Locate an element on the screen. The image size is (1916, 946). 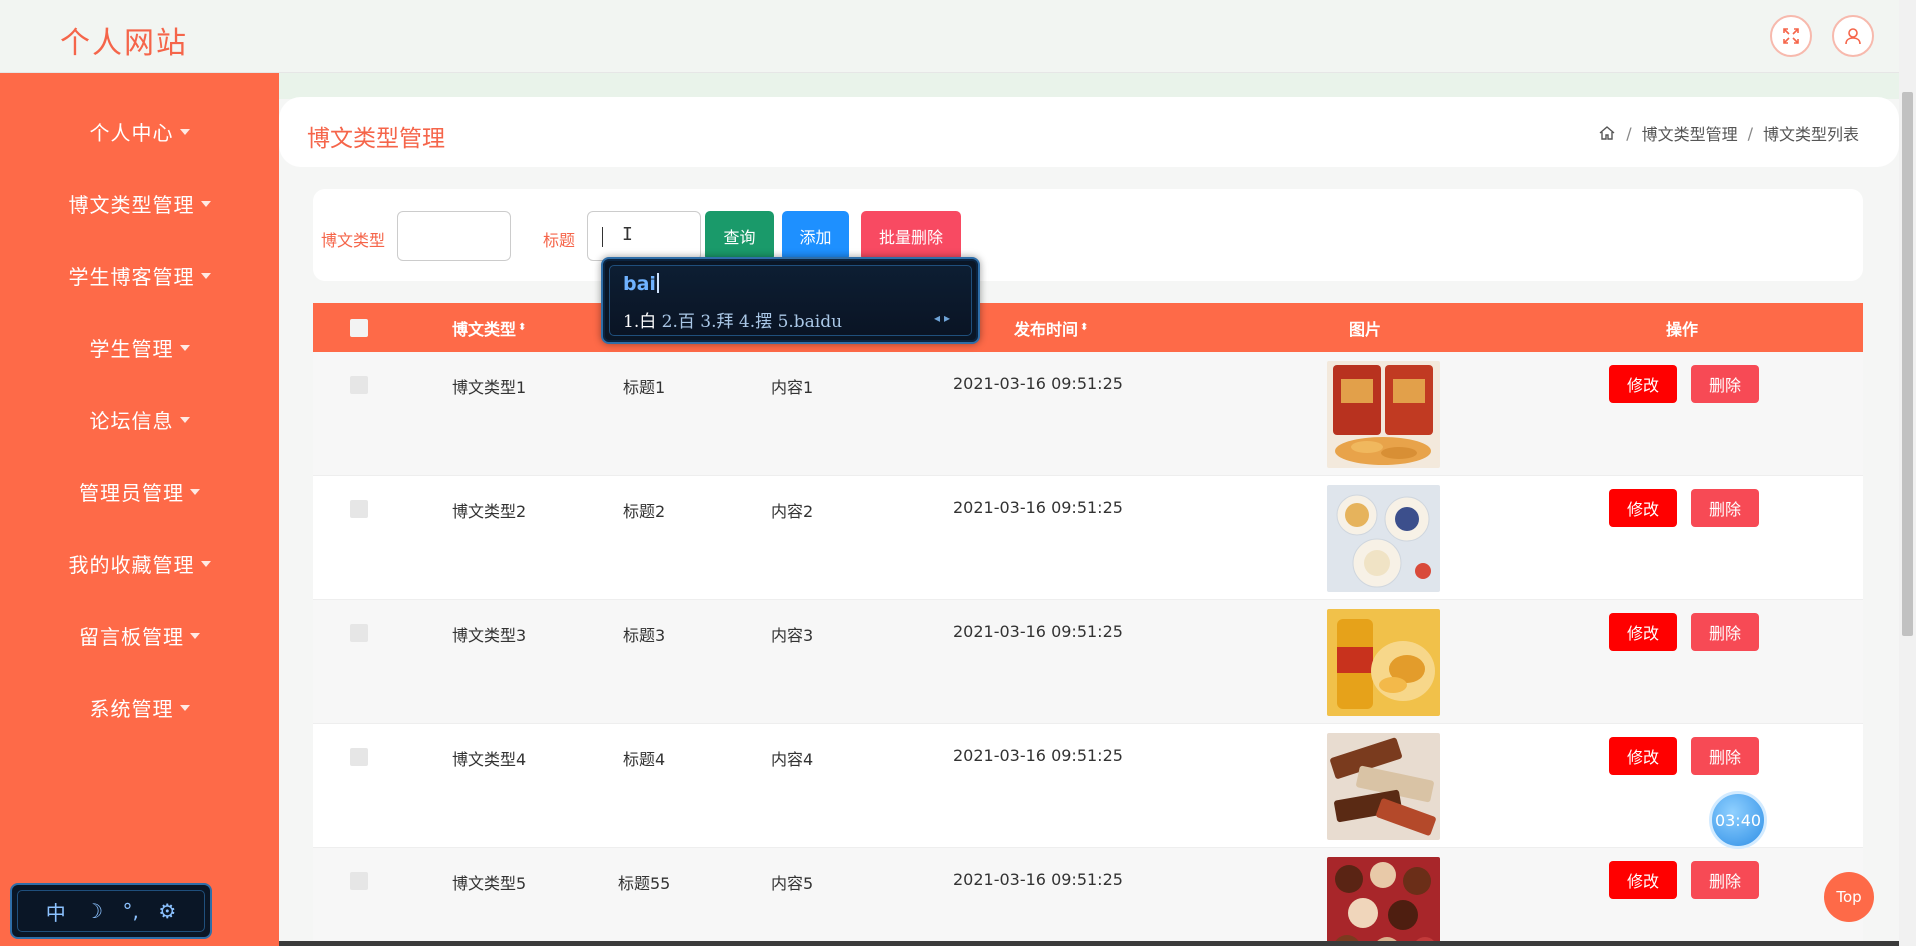
ime-candidate: 3.拜 is located at coordinates (716, 322).